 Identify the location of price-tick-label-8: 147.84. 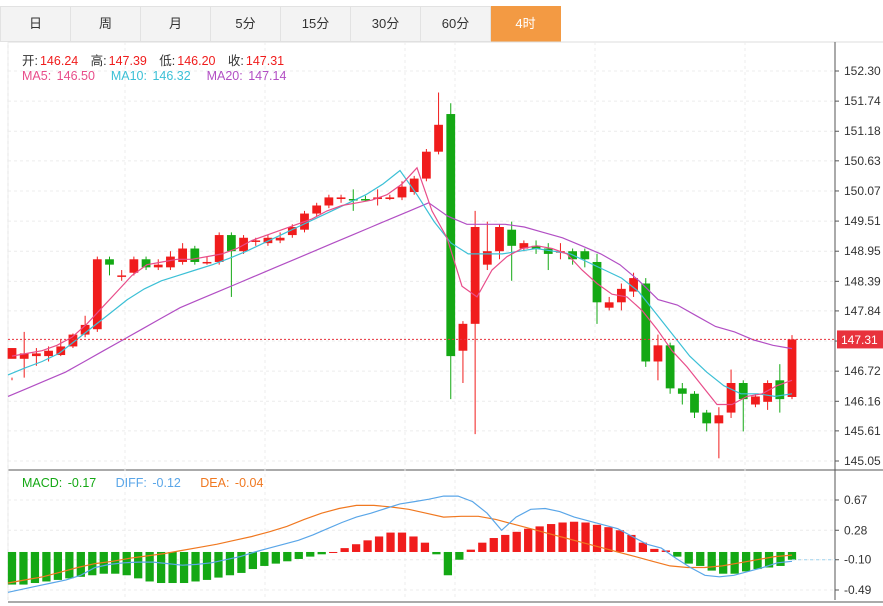
(862, 311).